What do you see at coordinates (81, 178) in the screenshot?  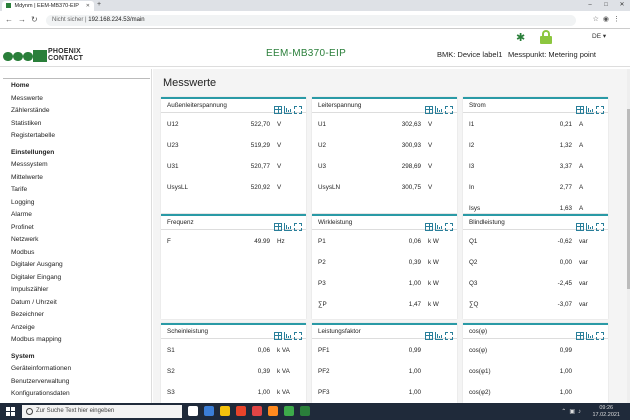 I see `sidebar-item: Mittelwerte` at bounding box center [81, 178].